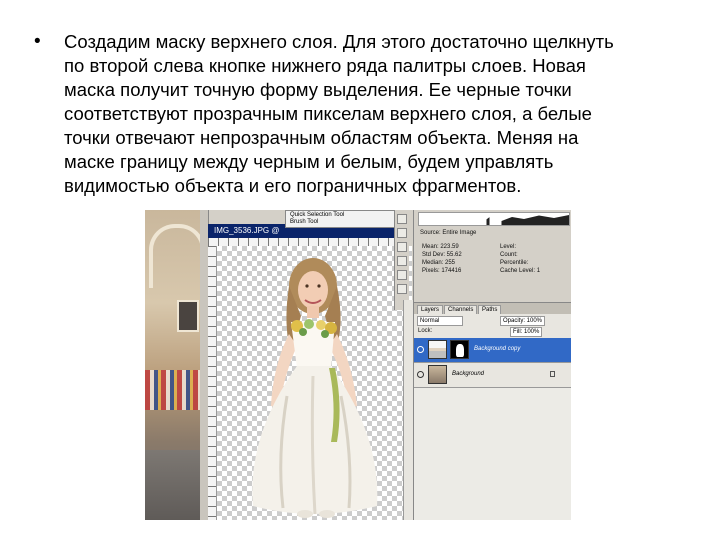 This screenshot has width=720, height=540. Describe the element at coordinates (439, 263) in the screenshot. I see `histogram-stat: Median: 255` at that location.